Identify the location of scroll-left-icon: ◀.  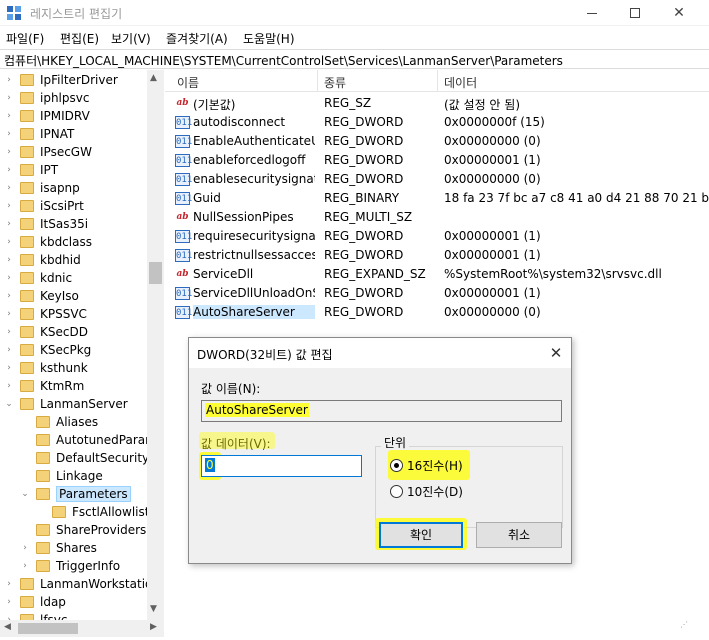
(7, 627).